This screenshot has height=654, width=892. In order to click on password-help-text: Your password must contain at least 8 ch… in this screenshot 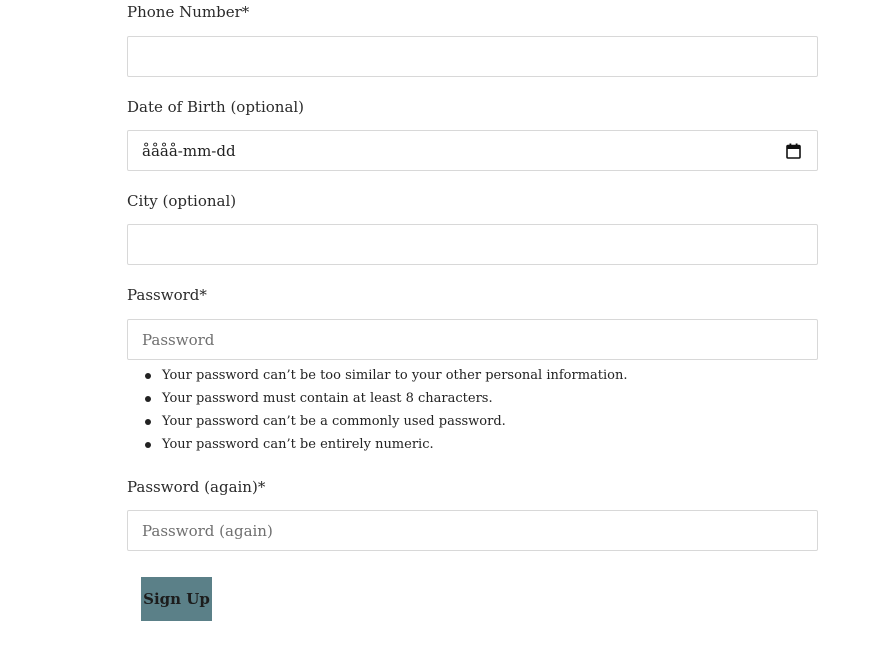, I will do `click(327, 398)`.